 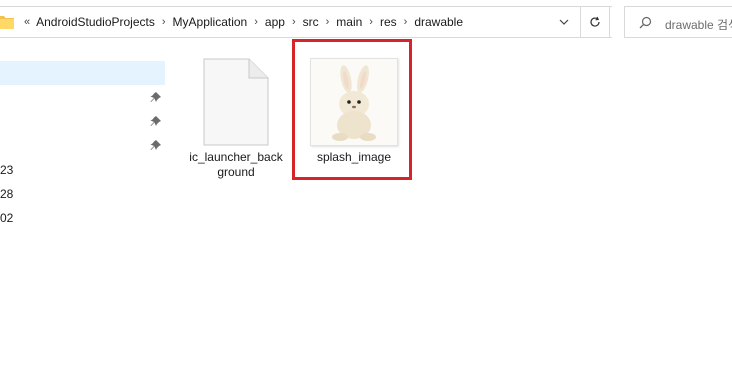 What do you see at coordinates (698, 25) in the screenshot?
I see `search-placeholder: drawable 검색` at bounding box center [698, 25].